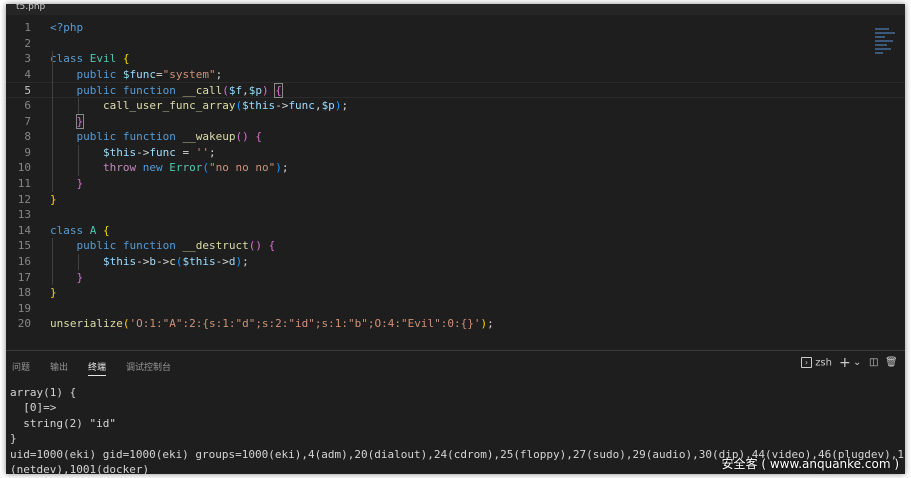 This screenshot has height=478, width=911. What do you see at coordinates (166, 91) in the screenshot?
I see `code-text: public function __call($f,$p) {` at bounding box center [166, 91].